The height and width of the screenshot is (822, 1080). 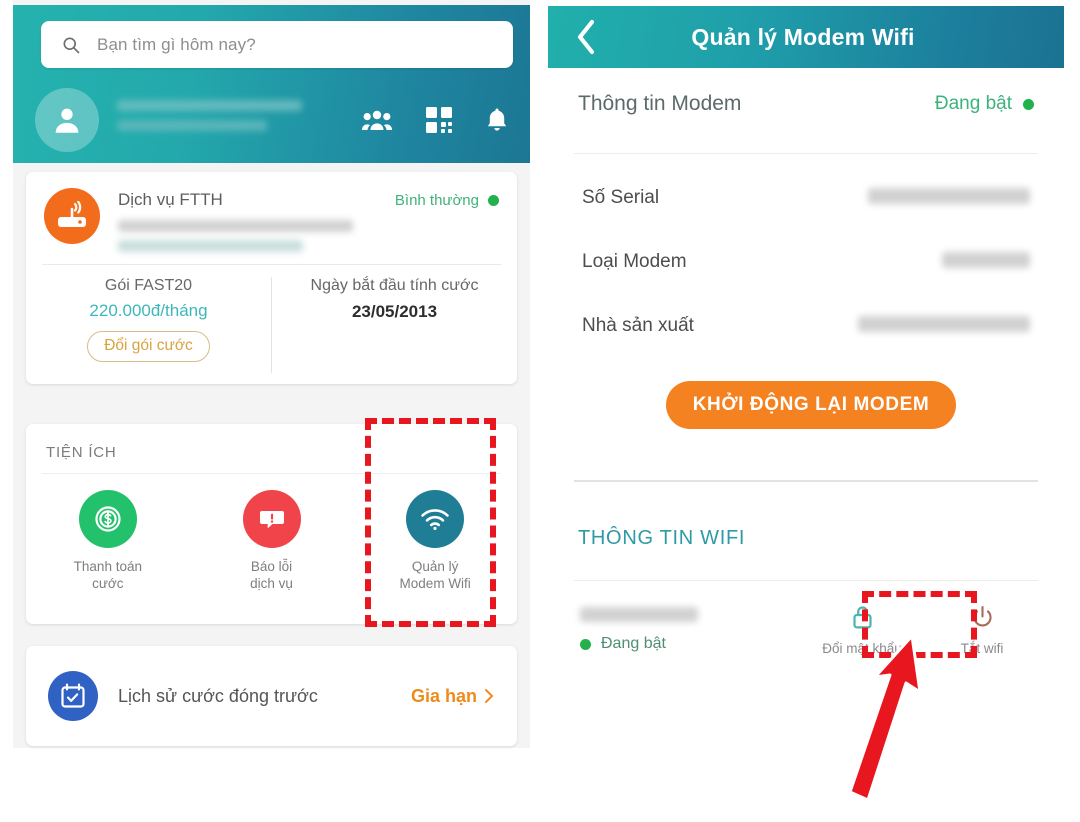 What do you see at coordinates (272, 575) in the screenshot?
I see `utility-label-report-error: Báo lỗi dịch vụ` at bounding box center [272, 575].